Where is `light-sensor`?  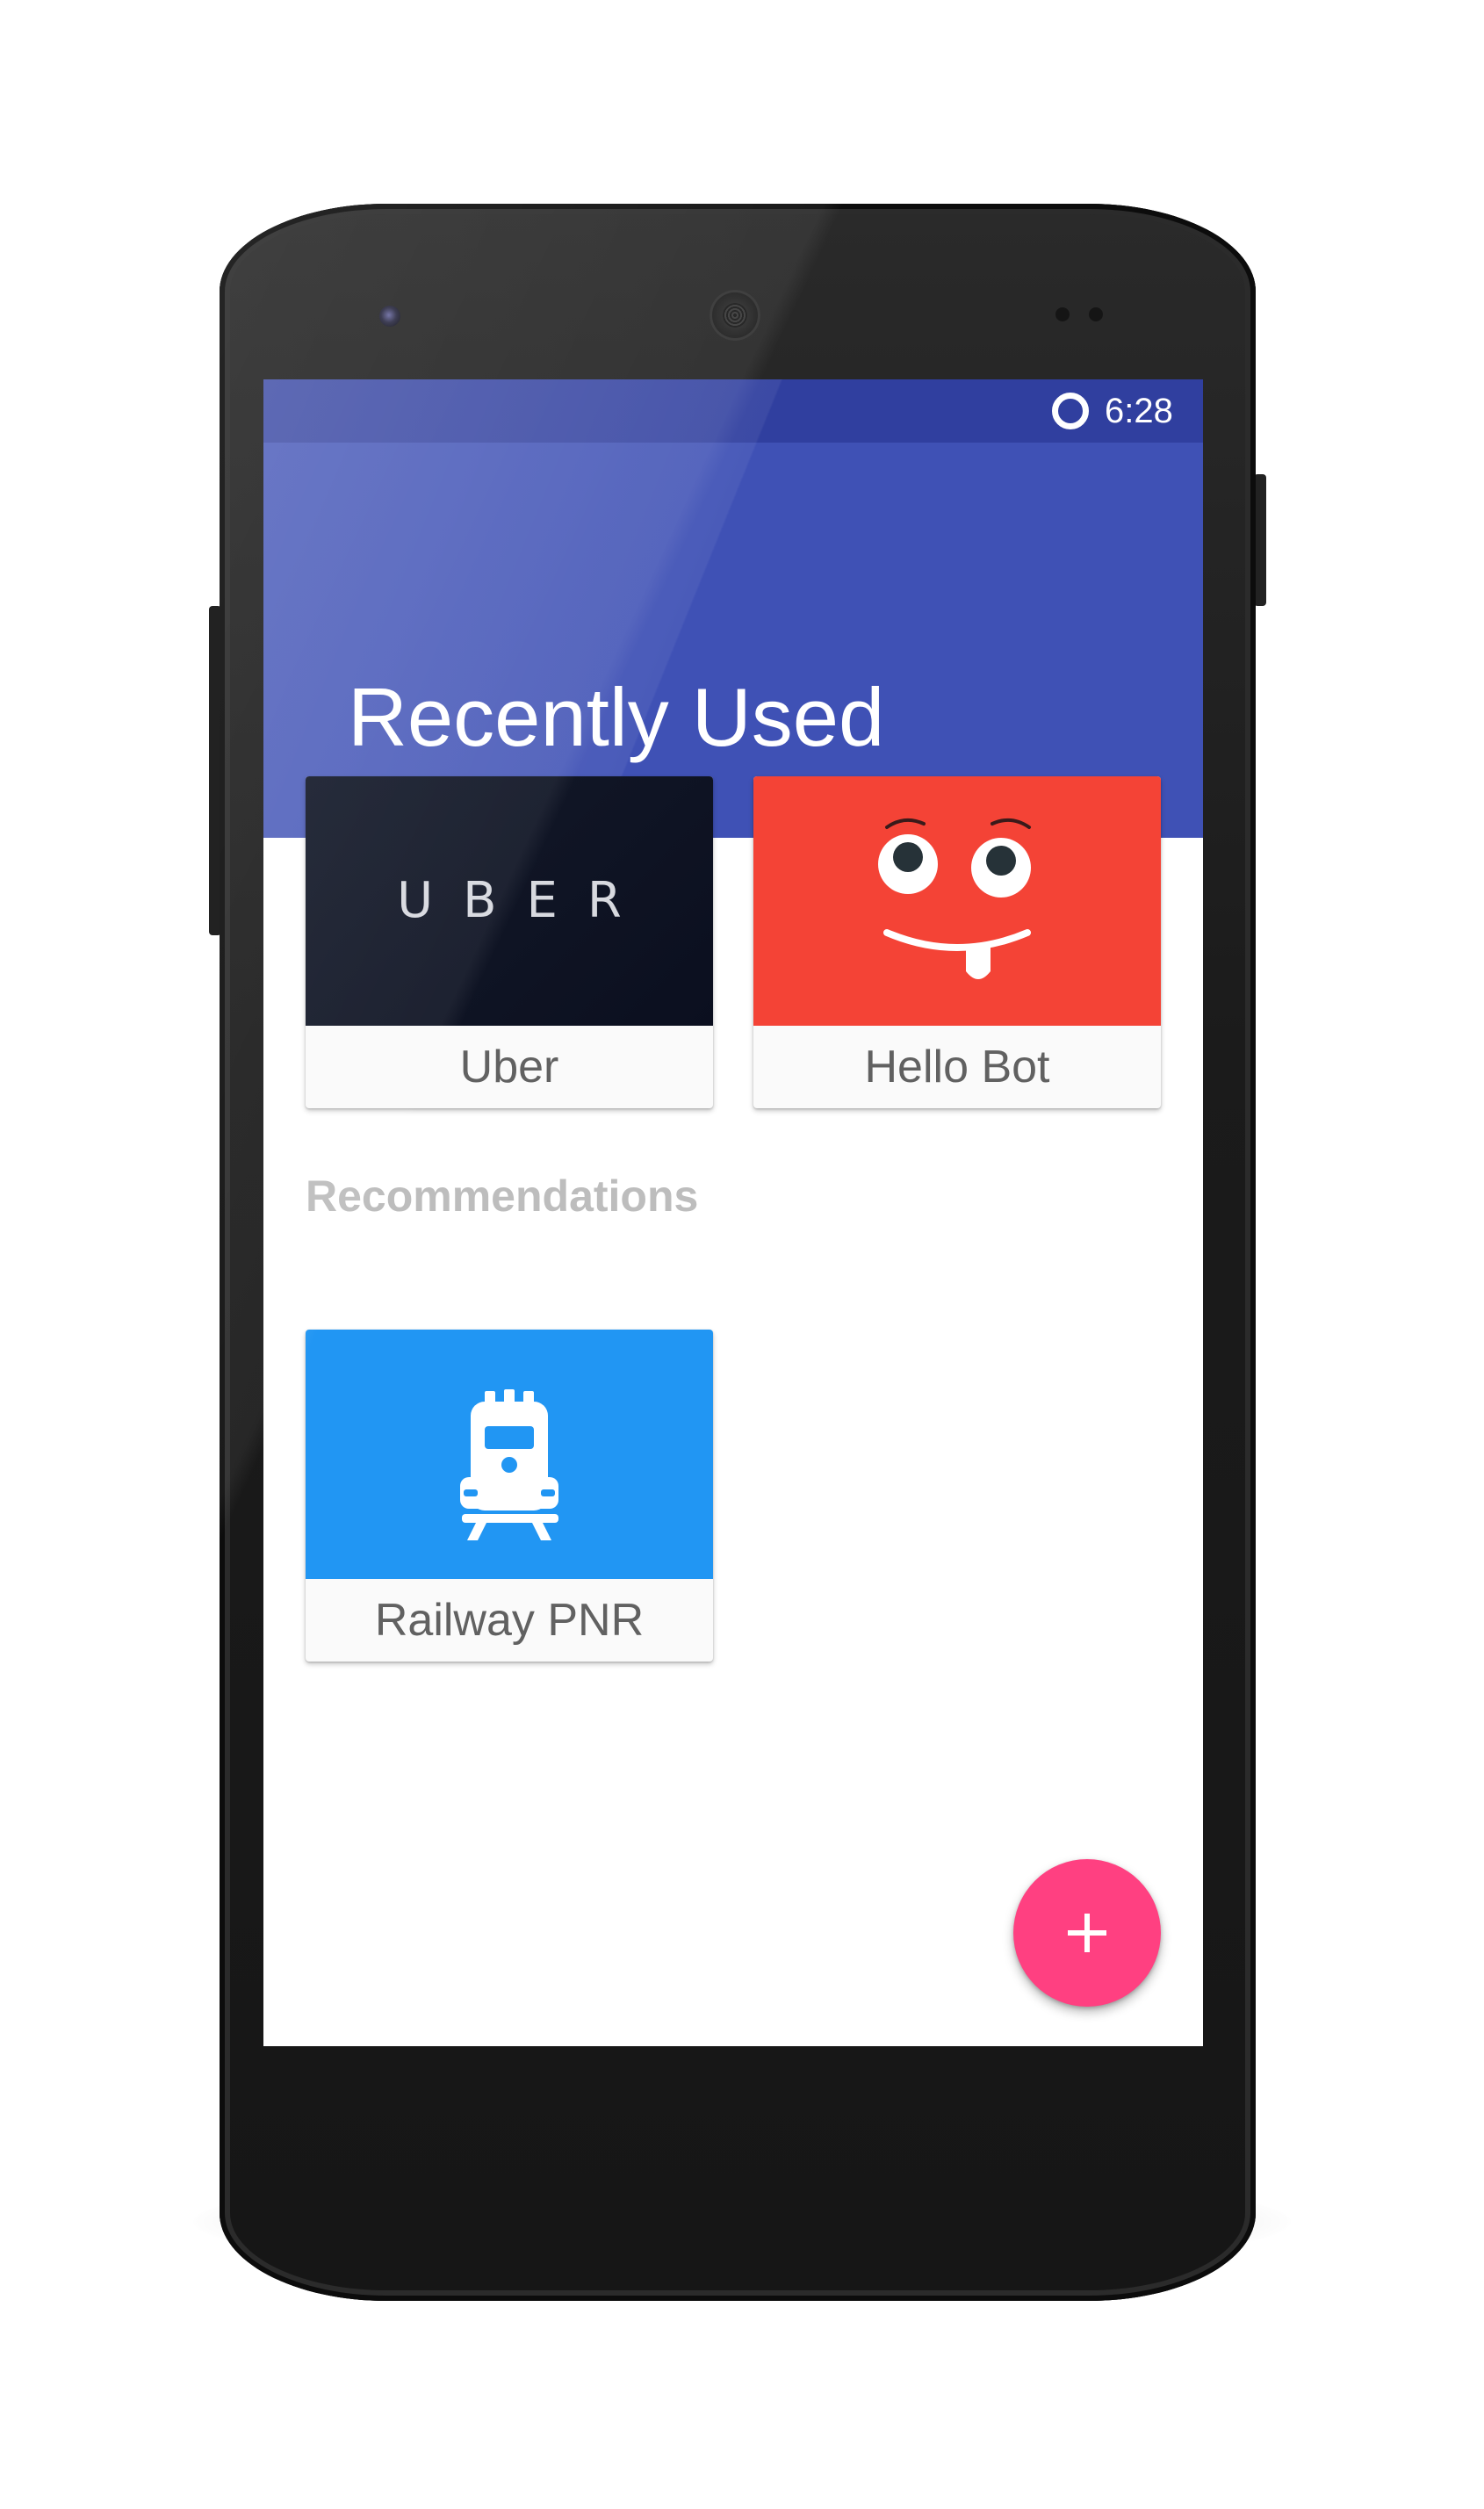 light-sensor is located at coordinates (1096, 314).